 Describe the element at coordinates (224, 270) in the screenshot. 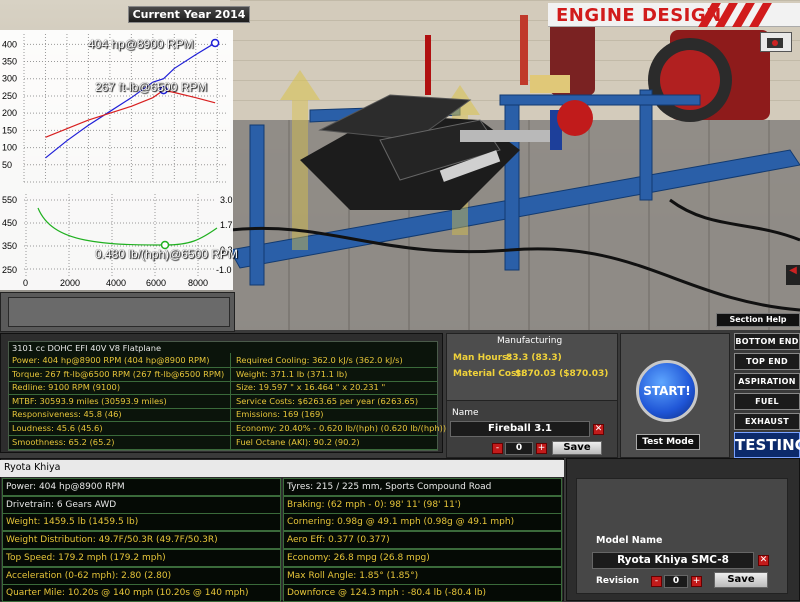

I see `econ-y2-tick: -1.0` at that location.